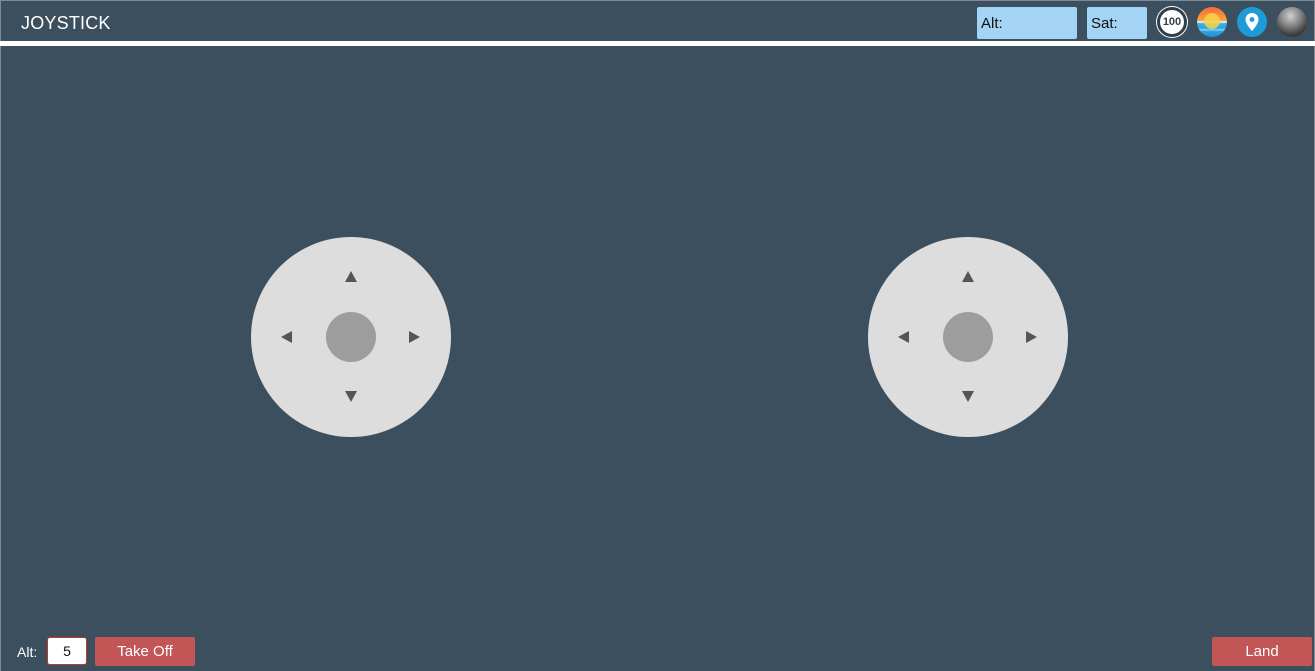 The width and height of the screenshot is (1315, 671). Describe the element at coordinates (1262, 651) in the screenshot. I see `land-button: Land` at that location.